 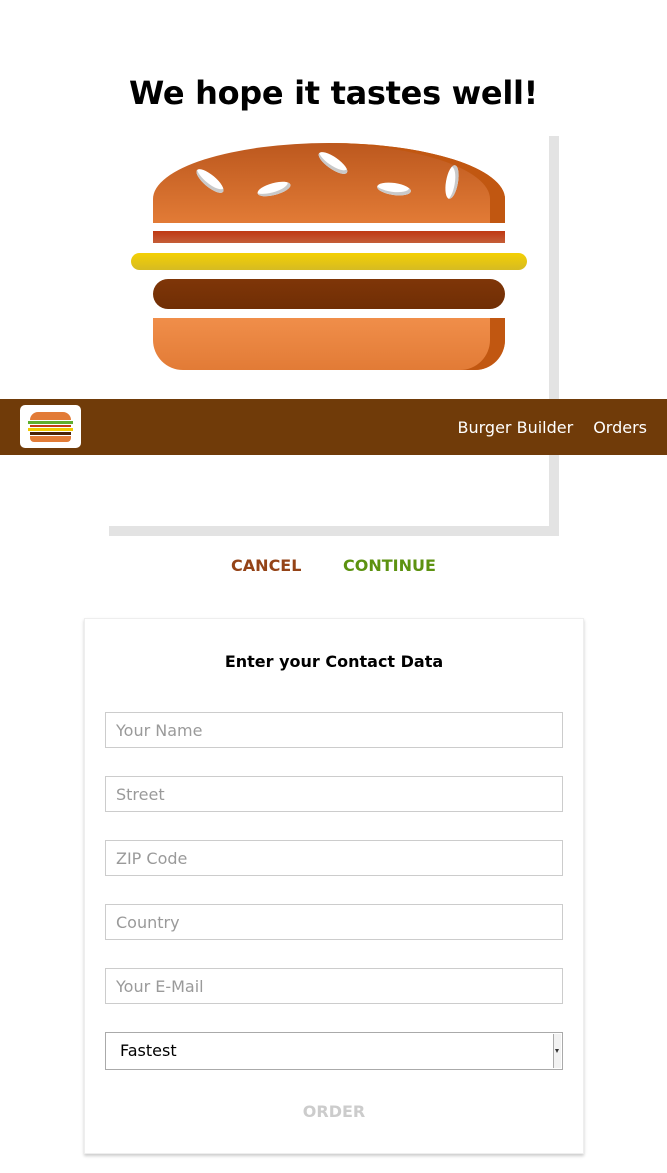 What do you see at coordinates (329, 261) in the screenshot?
I see `cheese-layer` at bounding box center [329, 261].